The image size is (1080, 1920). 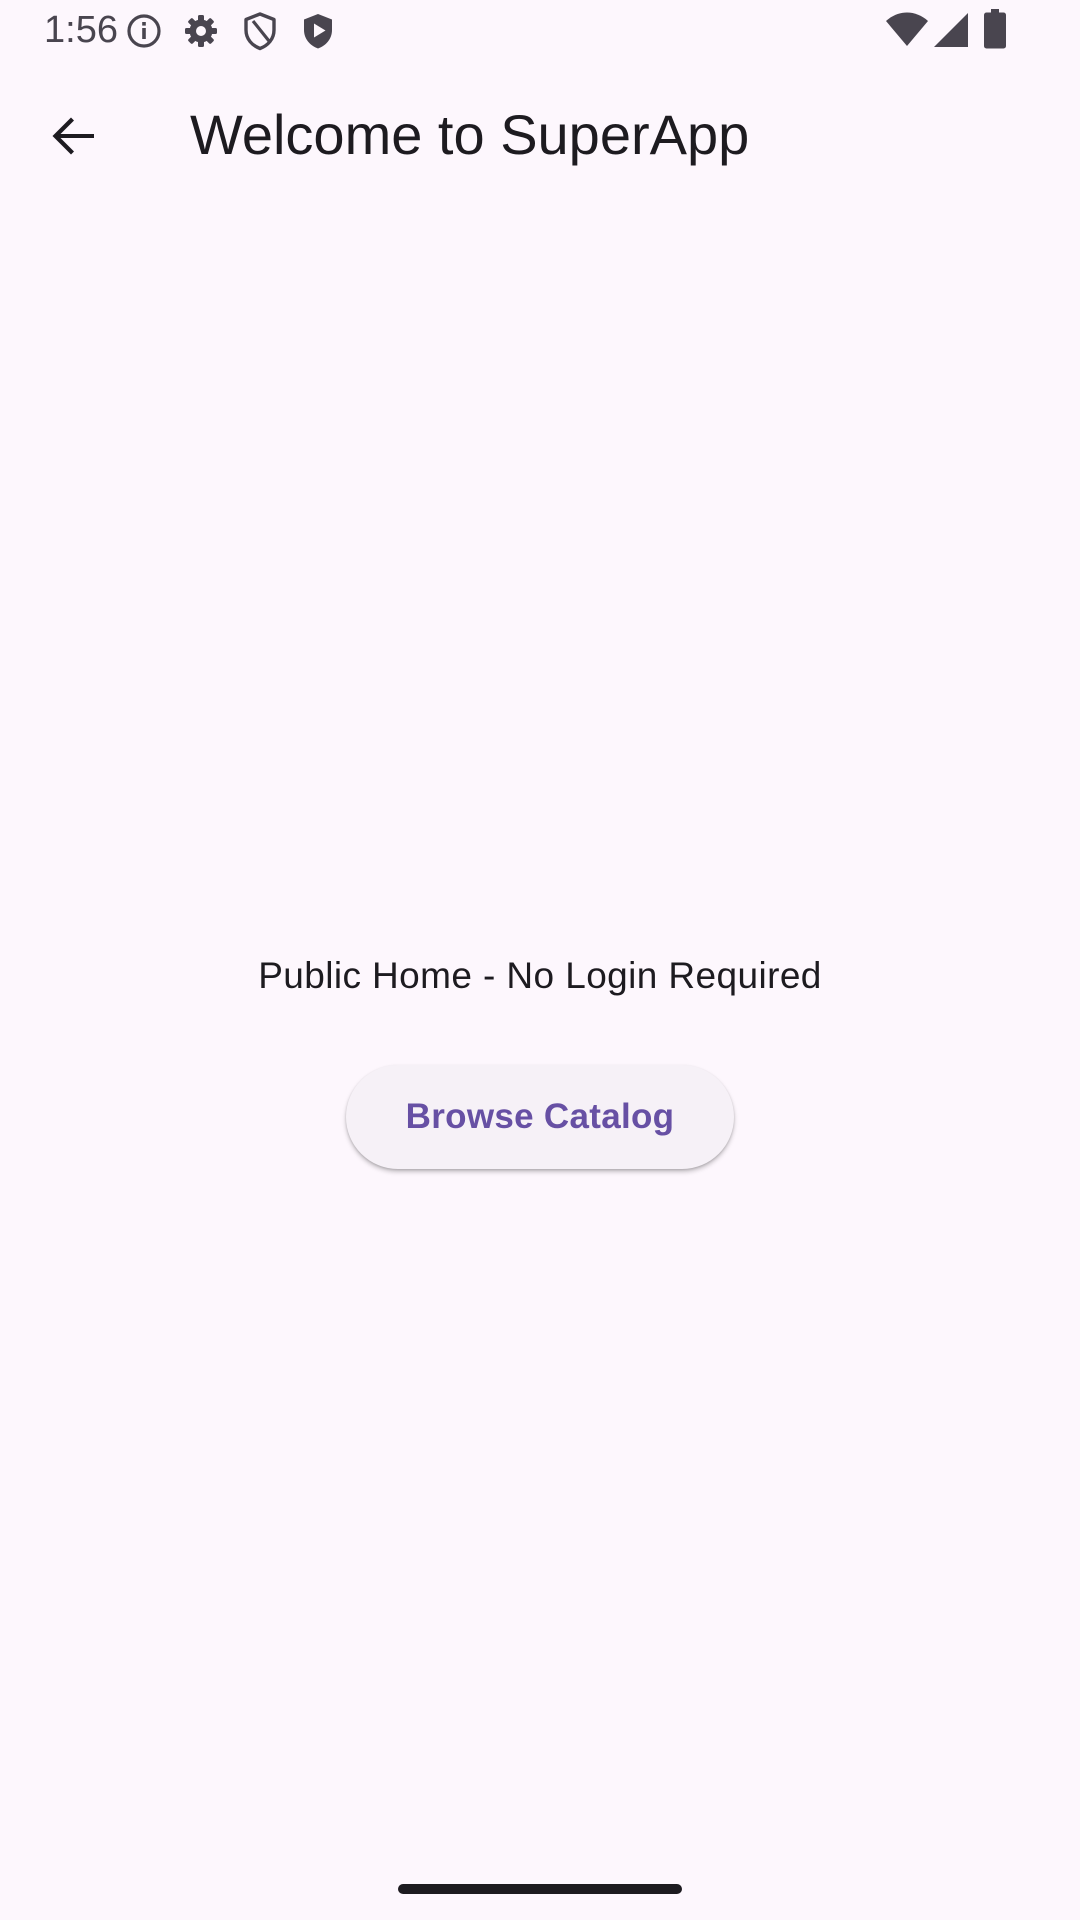 I want to click on arrow-back-icon, so click(x=73, y=136).